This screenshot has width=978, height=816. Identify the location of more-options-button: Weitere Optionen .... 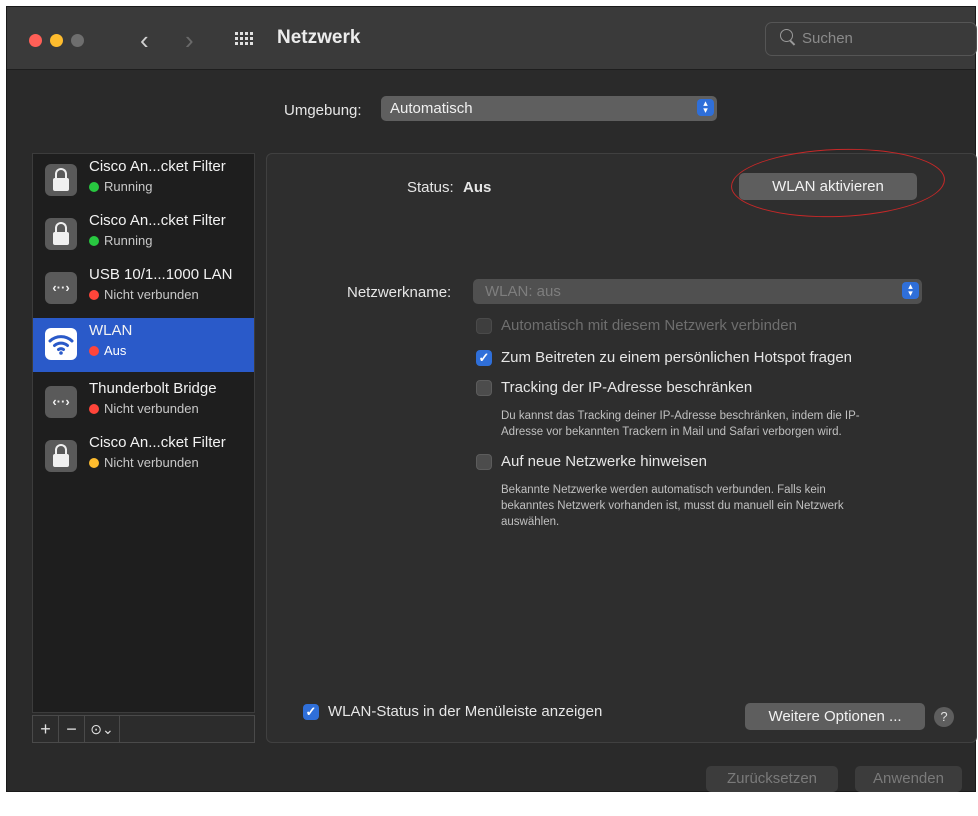
(835, 716).